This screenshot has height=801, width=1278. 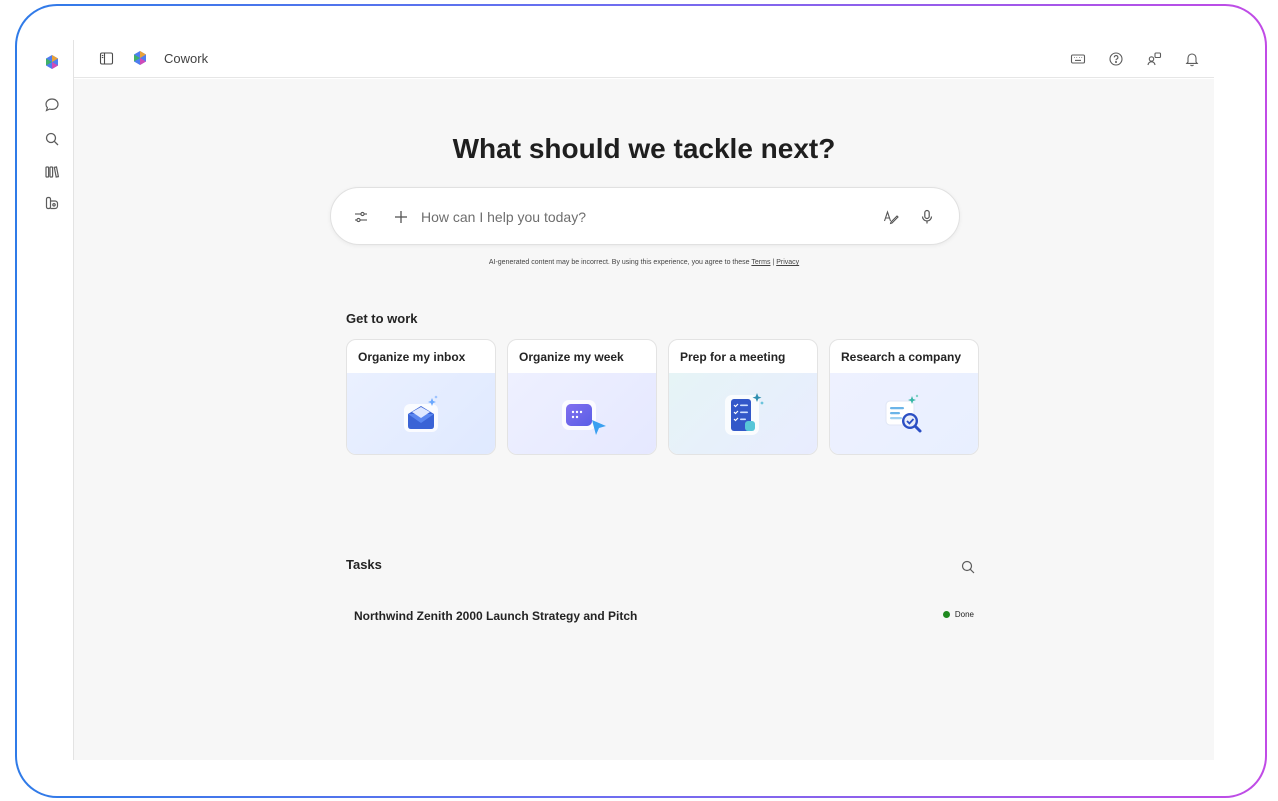 I want to click on bell-icon, so click(x=1192, y=59).